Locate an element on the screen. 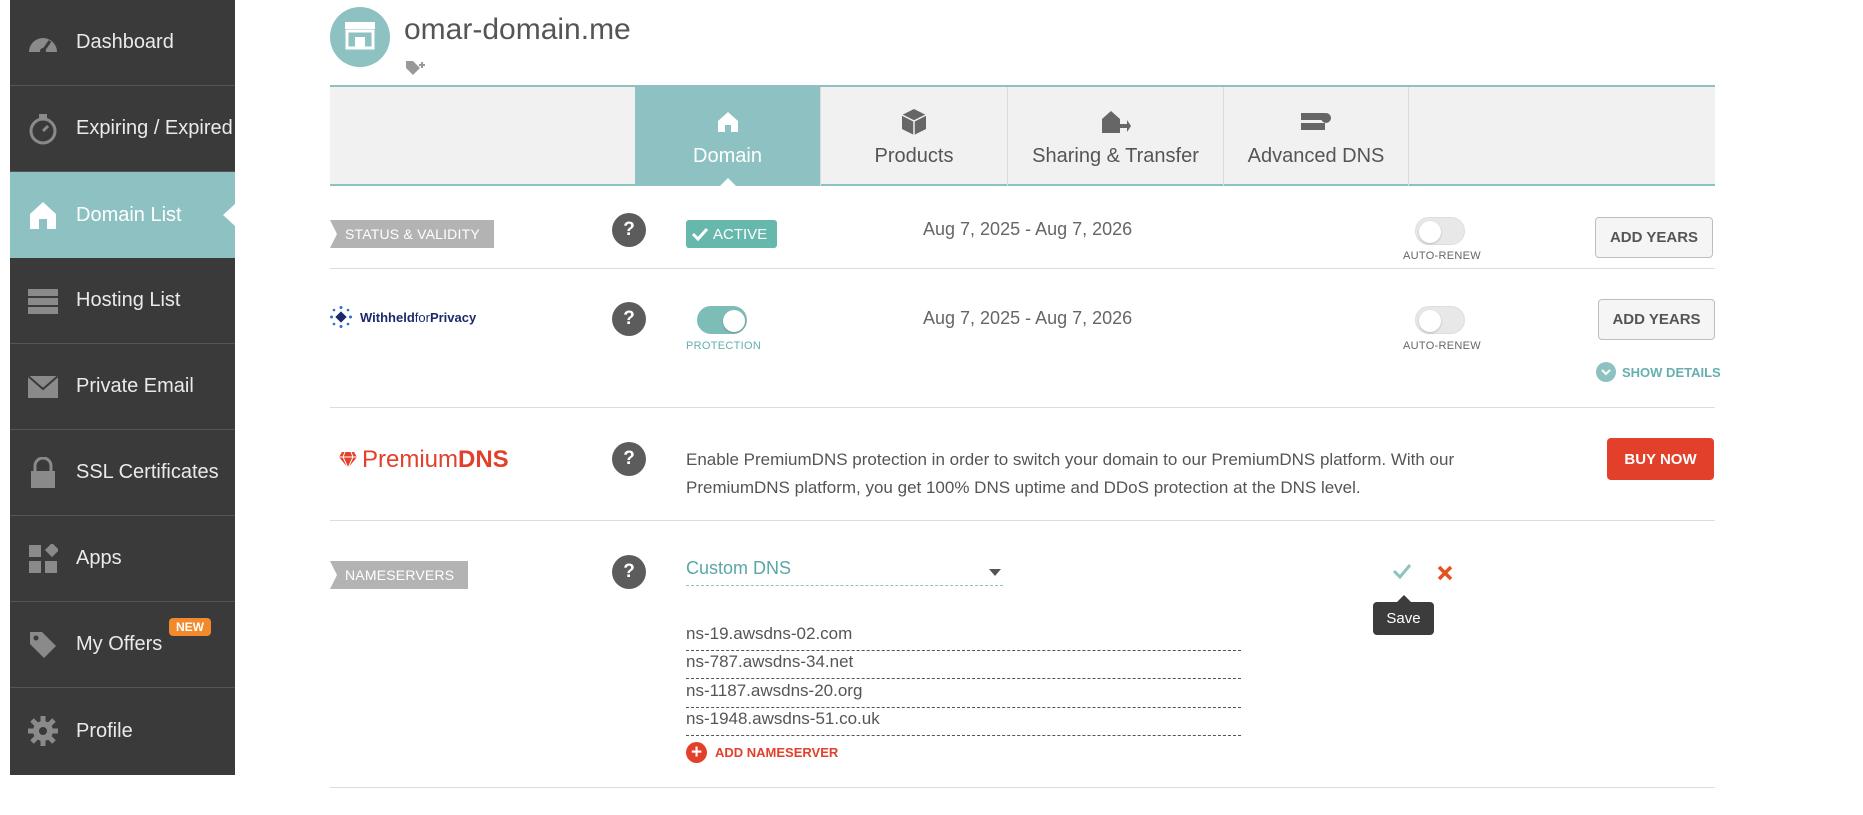 The image size is (1863, 815). tab-label: Advanced DNS is located at coordinates (1316, 156).